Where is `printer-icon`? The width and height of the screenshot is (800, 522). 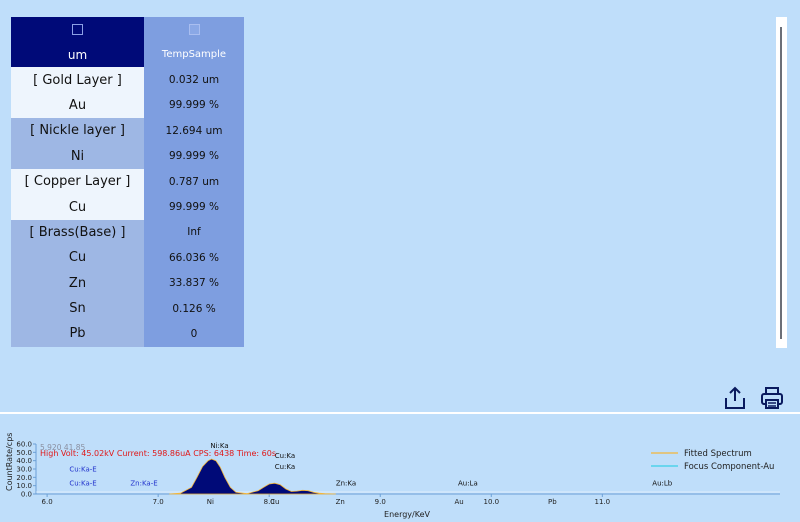 printer-icon is located at coordinates (772, 398).